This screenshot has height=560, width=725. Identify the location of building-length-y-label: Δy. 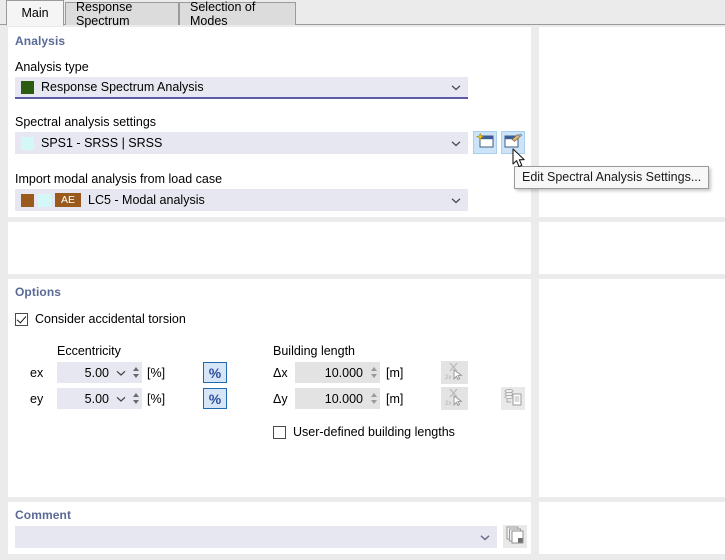
(280, 399).